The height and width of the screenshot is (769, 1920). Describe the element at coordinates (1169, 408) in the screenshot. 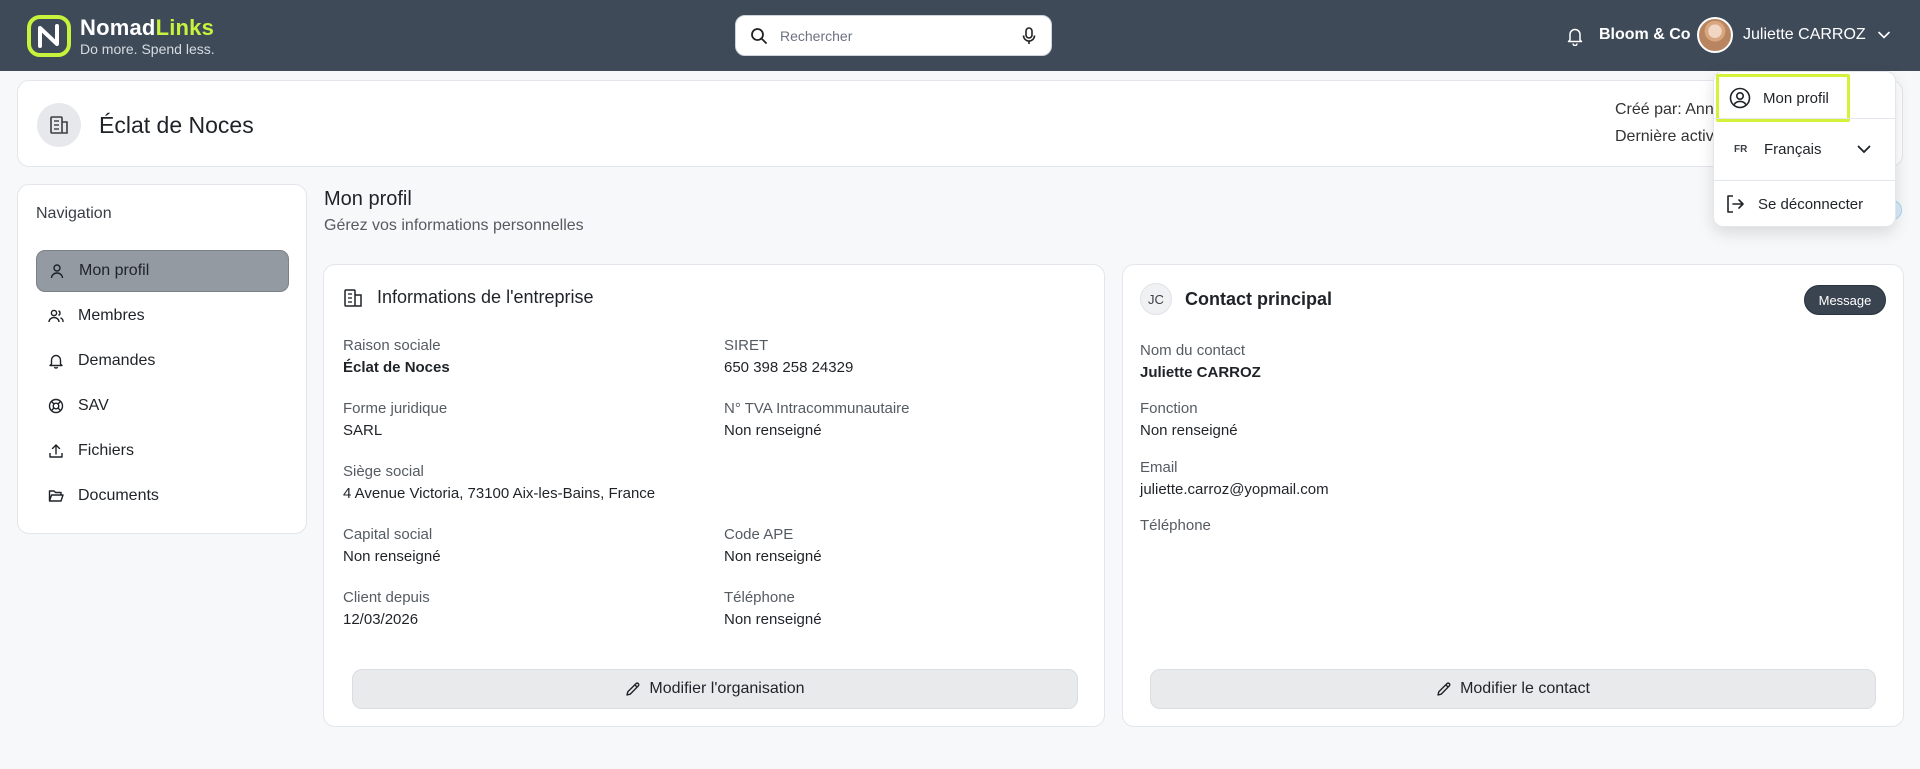

I see `fonction-label: Fonction` at that location.